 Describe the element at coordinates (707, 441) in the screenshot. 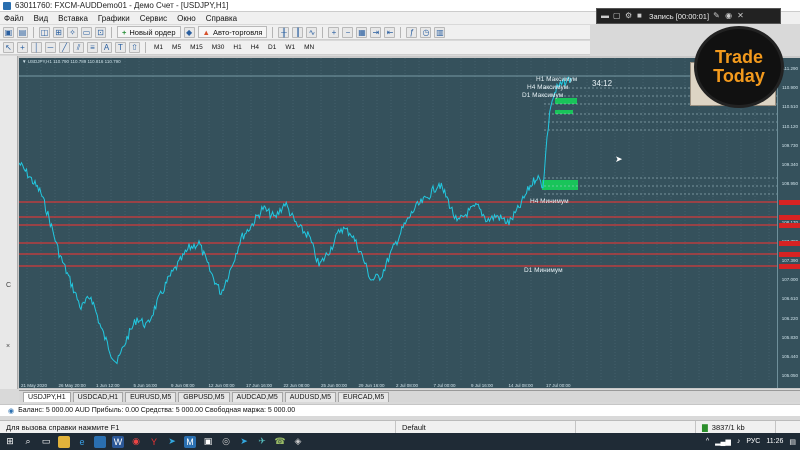

I see `tray-chevron-icon: ^` at that location.